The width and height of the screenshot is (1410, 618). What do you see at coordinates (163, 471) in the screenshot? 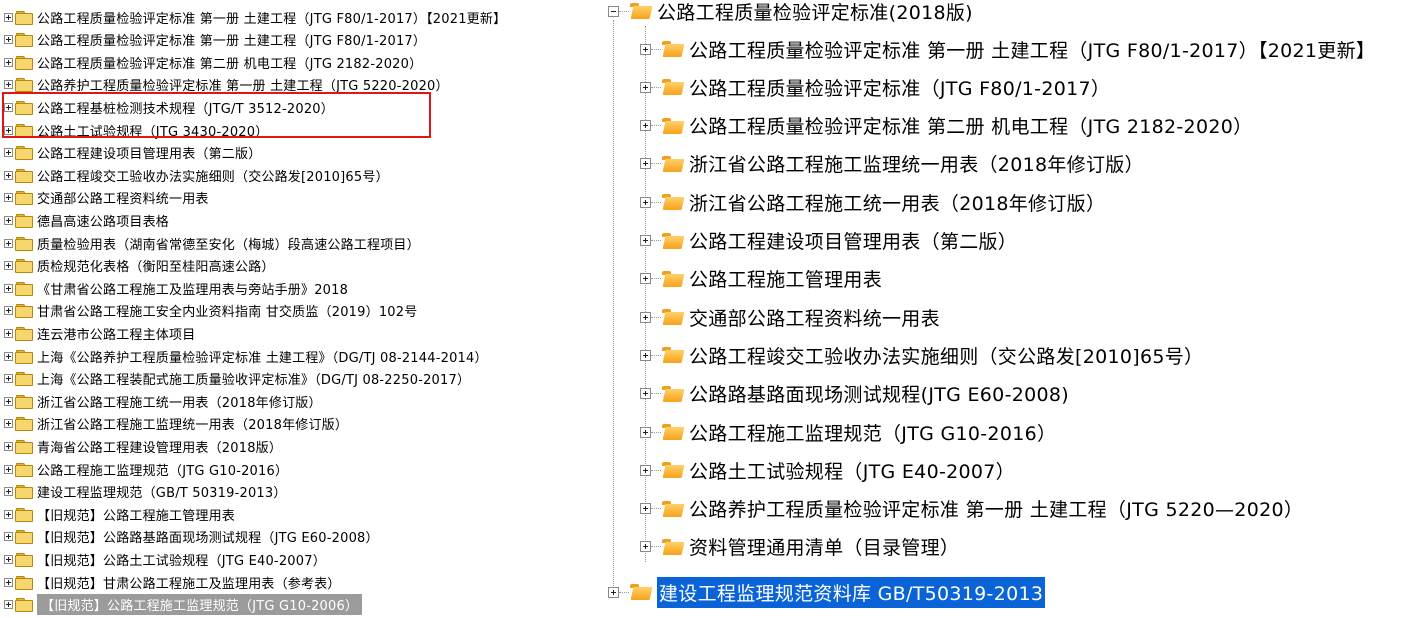
I see `left-tree-item-label: 公路工程施工监理规范（JTG G10-2016）` at bounding box center [163, 471].